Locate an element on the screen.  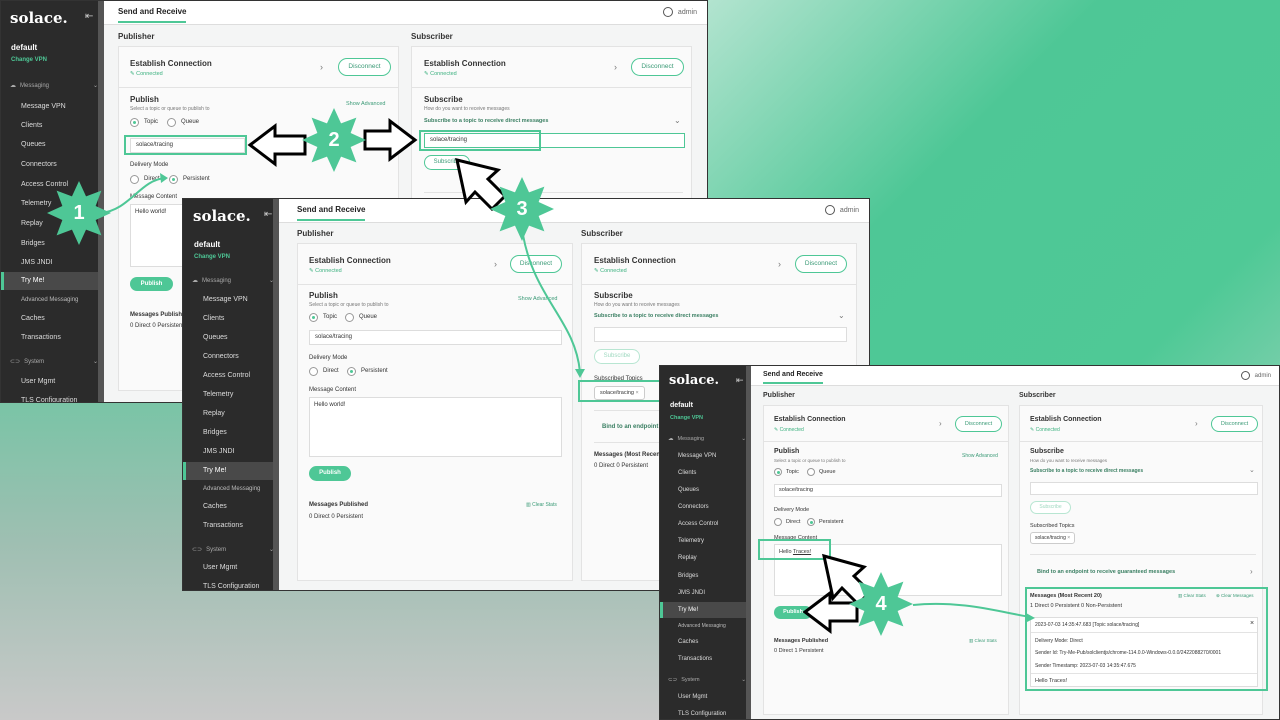
remove-chip-icon: × is located at coordinates (1068, 538).